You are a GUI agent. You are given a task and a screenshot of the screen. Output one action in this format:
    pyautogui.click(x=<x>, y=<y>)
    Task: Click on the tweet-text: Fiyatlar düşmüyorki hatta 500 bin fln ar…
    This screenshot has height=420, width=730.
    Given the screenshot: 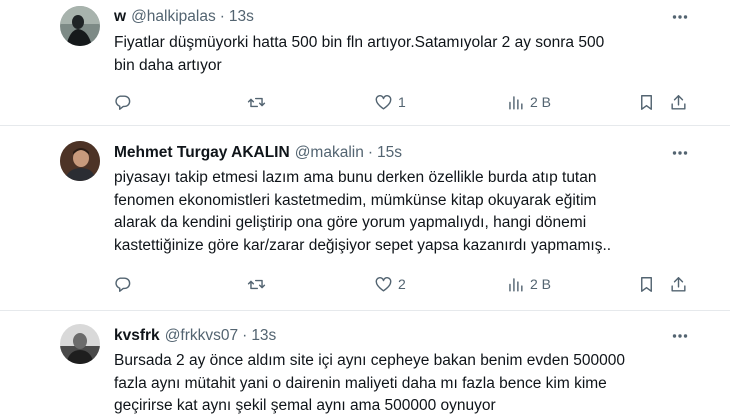 What is the action you would take?
    pyautogui.click(x=399, y=54)
    